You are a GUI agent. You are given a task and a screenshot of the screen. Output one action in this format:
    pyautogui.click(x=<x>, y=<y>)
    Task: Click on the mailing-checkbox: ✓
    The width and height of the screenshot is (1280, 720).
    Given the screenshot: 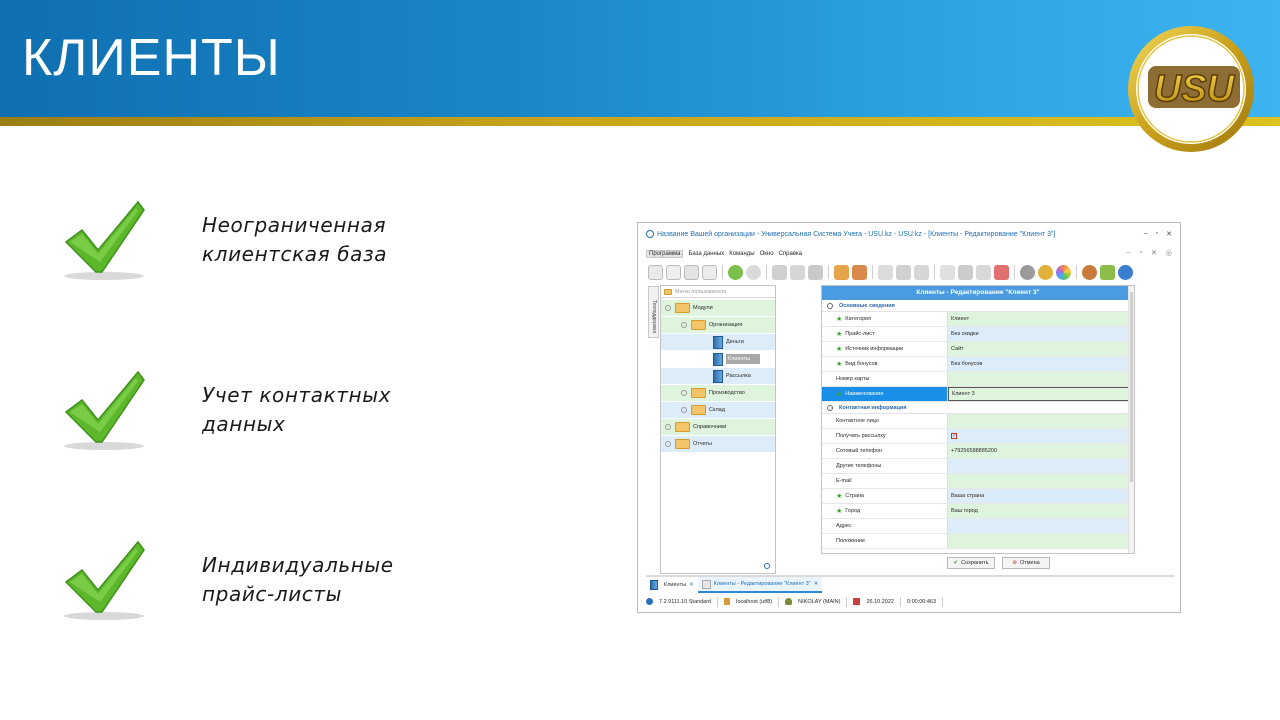 What is the action you would take?
    pyautogui.click(x=954, y=436)
    